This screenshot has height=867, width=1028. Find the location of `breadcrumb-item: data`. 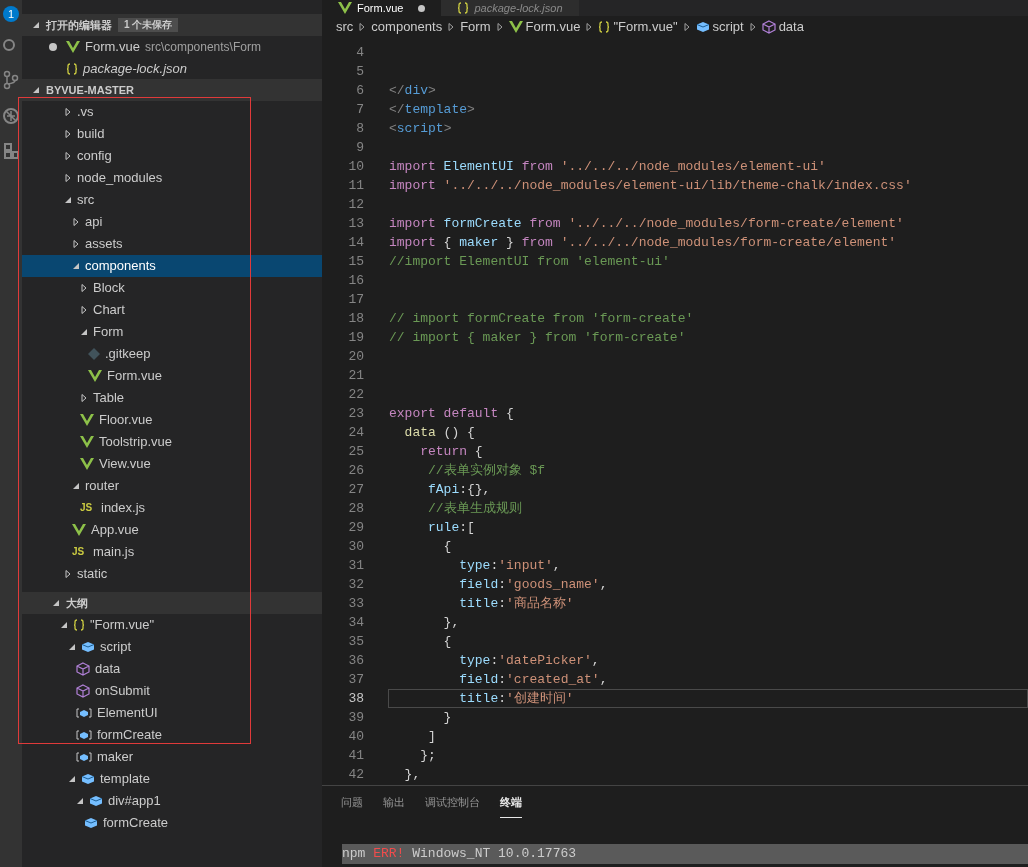

breadcrumb-item: data is located at coordinates (782, 27).